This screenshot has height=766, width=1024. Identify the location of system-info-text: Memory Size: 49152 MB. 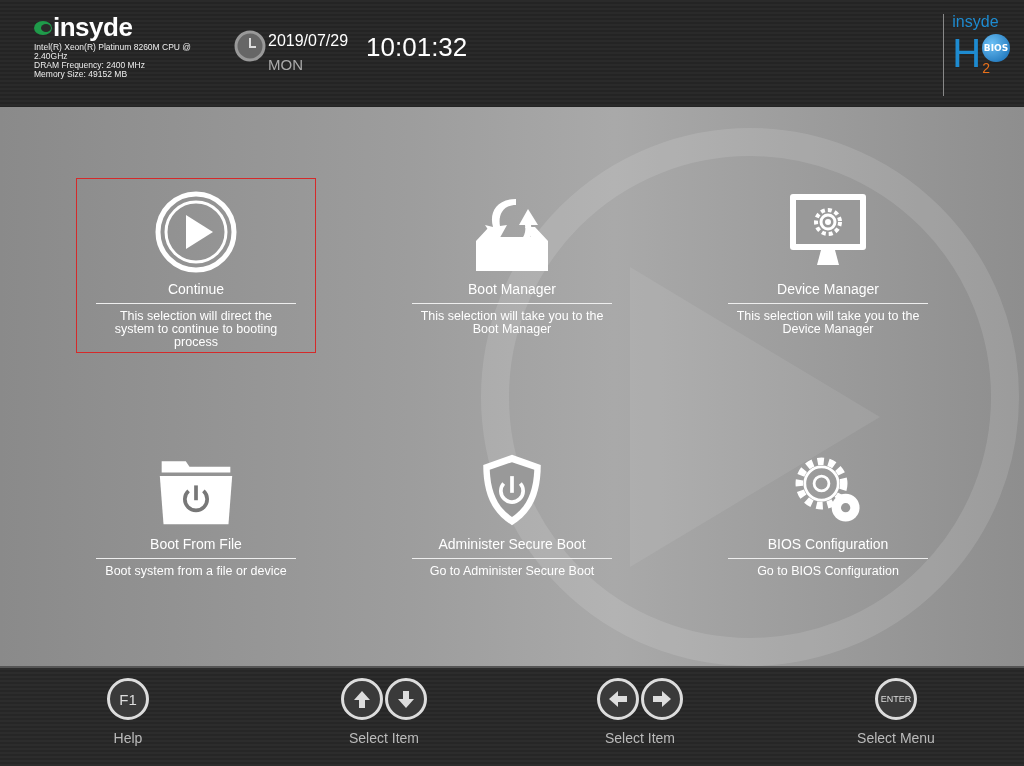
(81, 74).